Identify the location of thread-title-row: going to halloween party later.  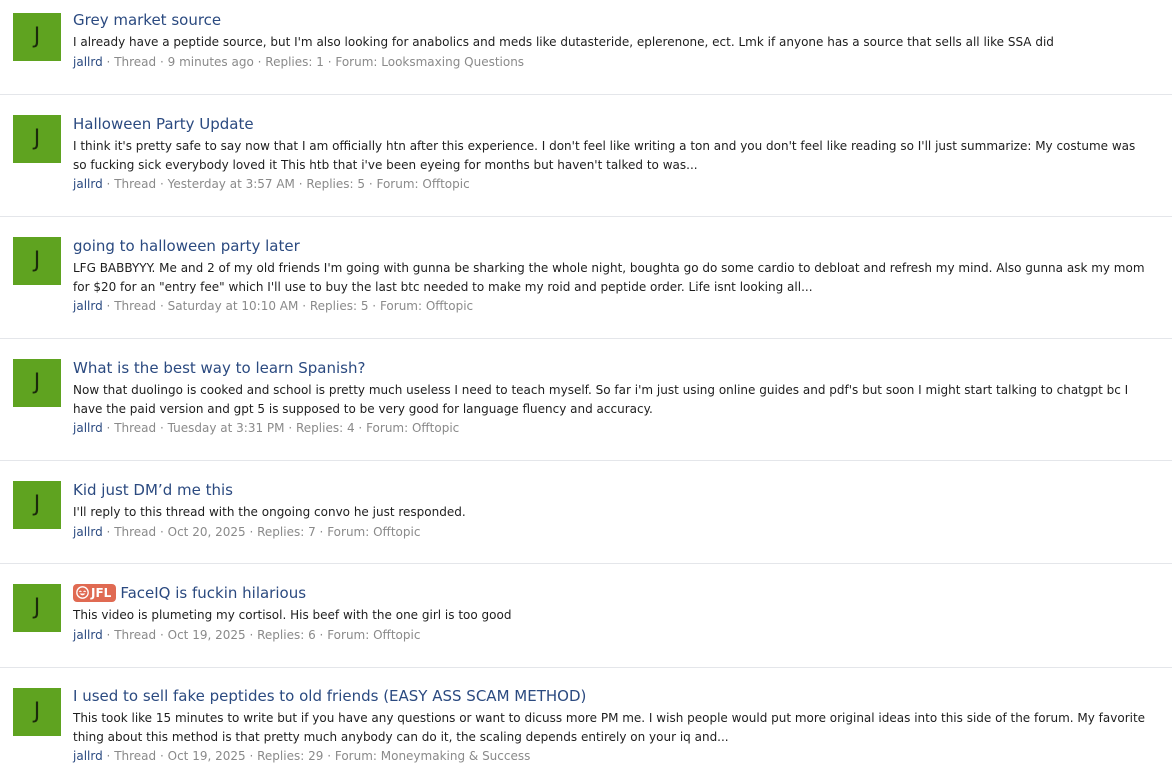
(612, 246).